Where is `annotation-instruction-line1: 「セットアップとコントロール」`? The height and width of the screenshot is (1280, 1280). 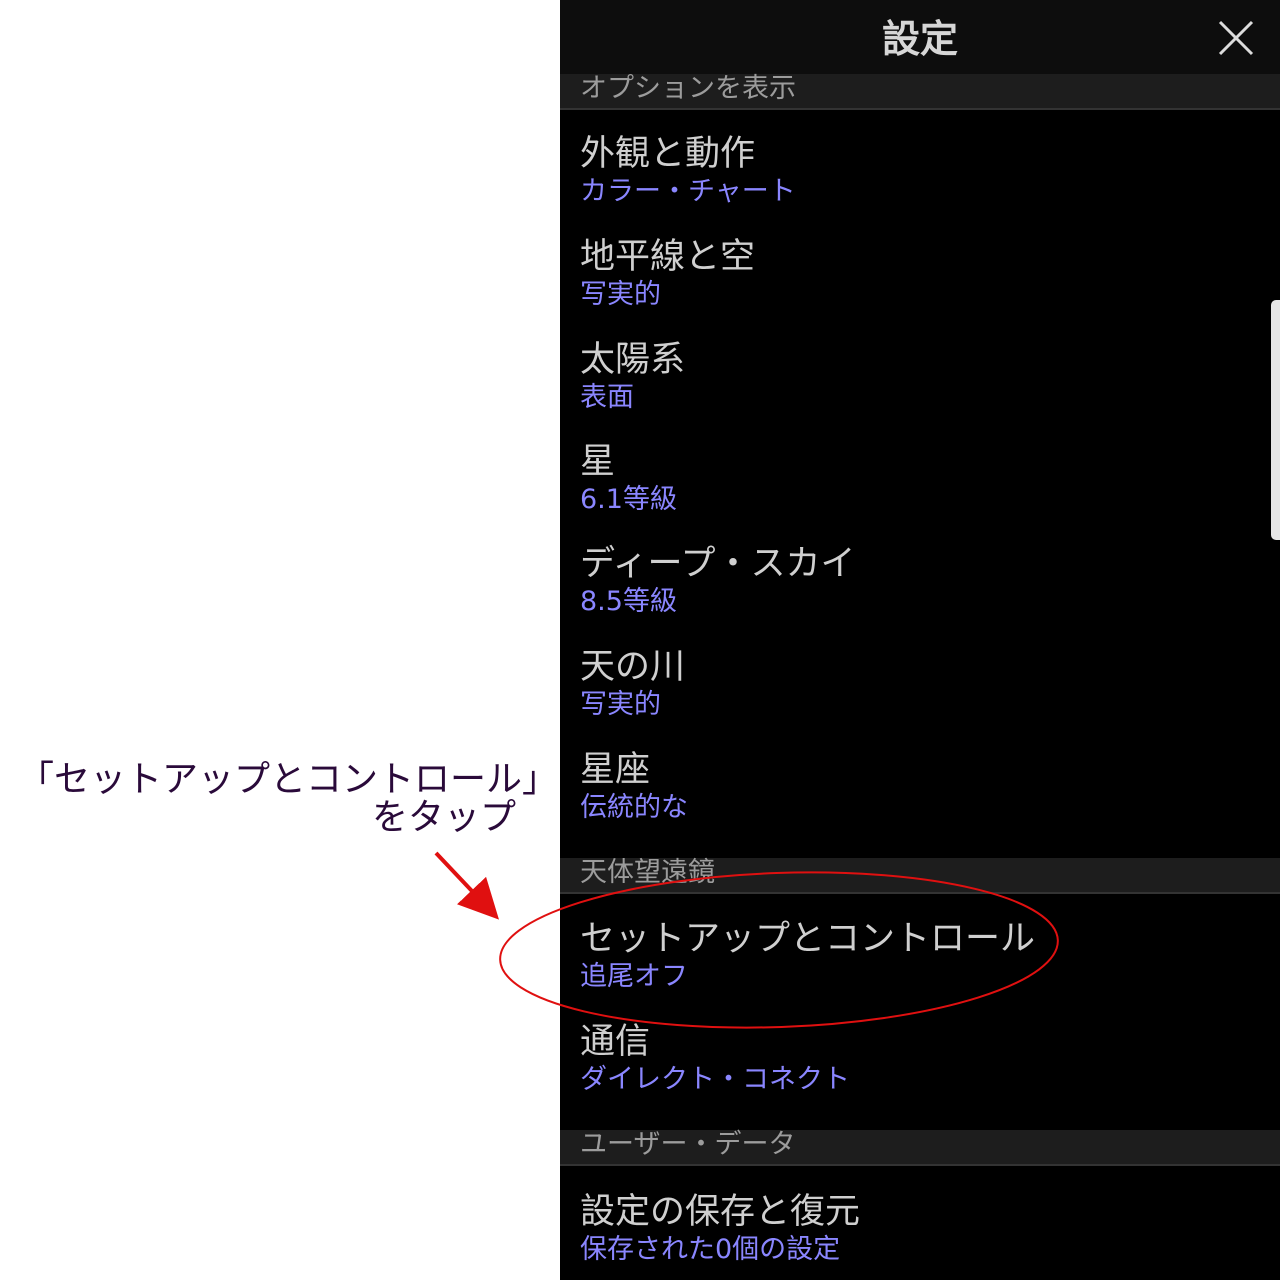
annotation-instruction-line1: 「セットアップとコントロール」 is located at coordinates (288, 779).